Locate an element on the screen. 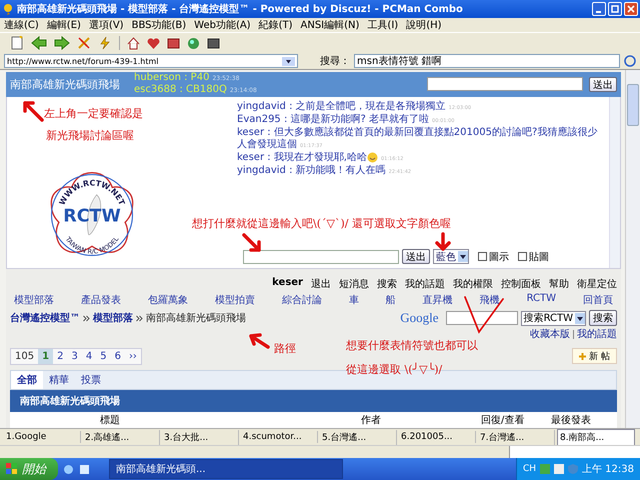 This screenshot has width=640, height=480. nav-link: RCTW is located at coordinates (541, 300).